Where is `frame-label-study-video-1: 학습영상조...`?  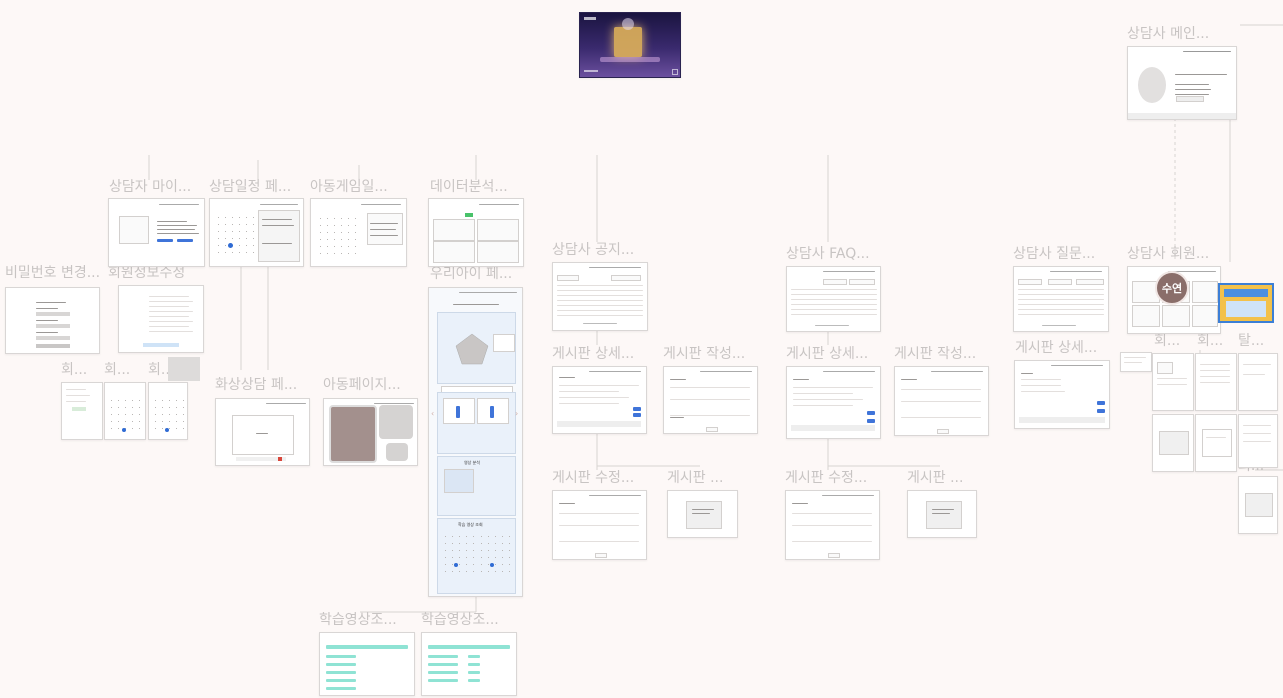 frame-label-study-video-1: 학습영상조... is located at coordinates (358, 620).